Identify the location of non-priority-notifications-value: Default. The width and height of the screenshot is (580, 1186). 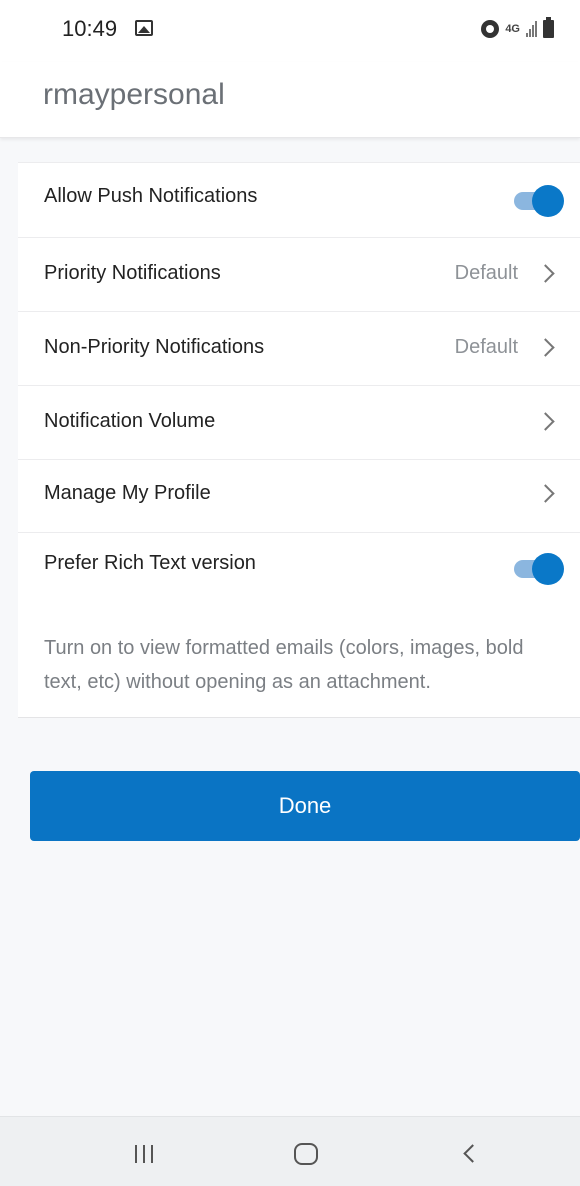
(486, 347).